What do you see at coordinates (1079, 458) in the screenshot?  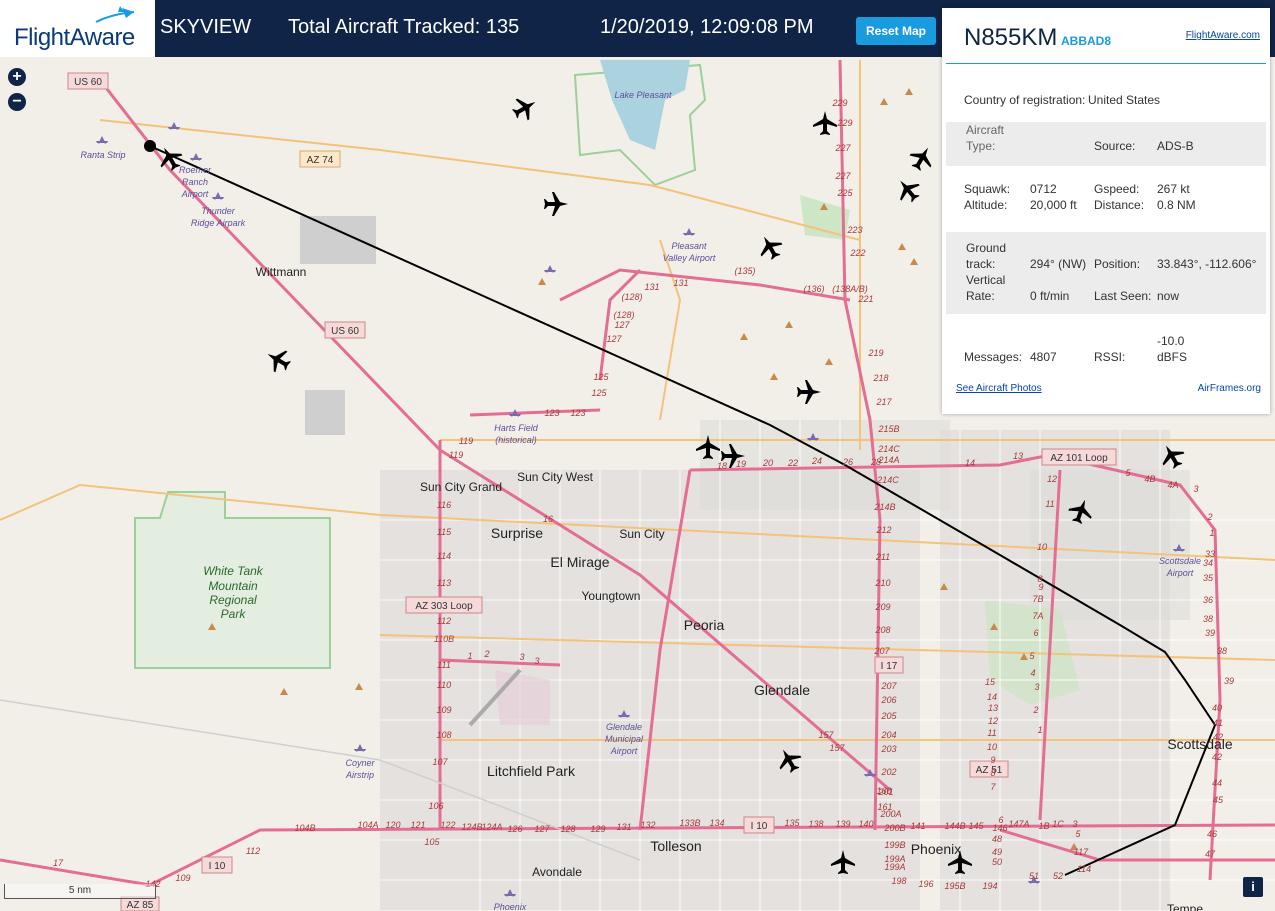 I see `highway-label: AZ 101 Loop` at bounding box center [1079, 458].